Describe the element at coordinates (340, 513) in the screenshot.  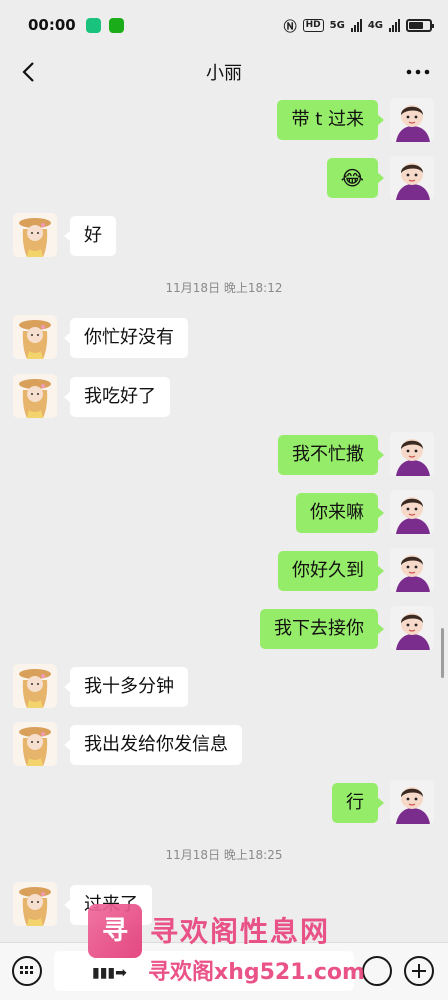
I see `message-bubble-sent: 你来嘛` at that location.